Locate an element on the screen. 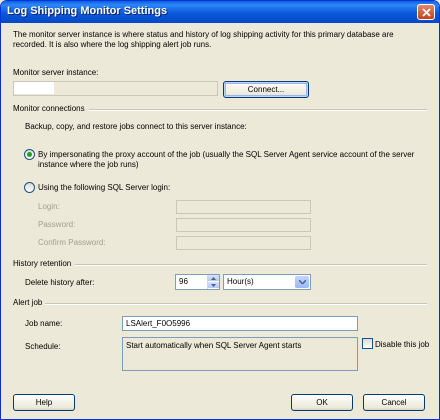  disable-job-label: Disable this job is located at coordinates (403, 345).